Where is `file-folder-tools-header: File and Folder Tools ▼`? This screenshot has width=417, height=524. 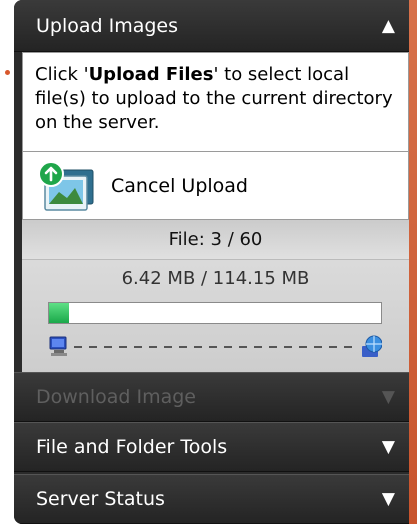
file-folder-tools-header: File and Folder Tools ▼ is located at coordinates (211, 447).